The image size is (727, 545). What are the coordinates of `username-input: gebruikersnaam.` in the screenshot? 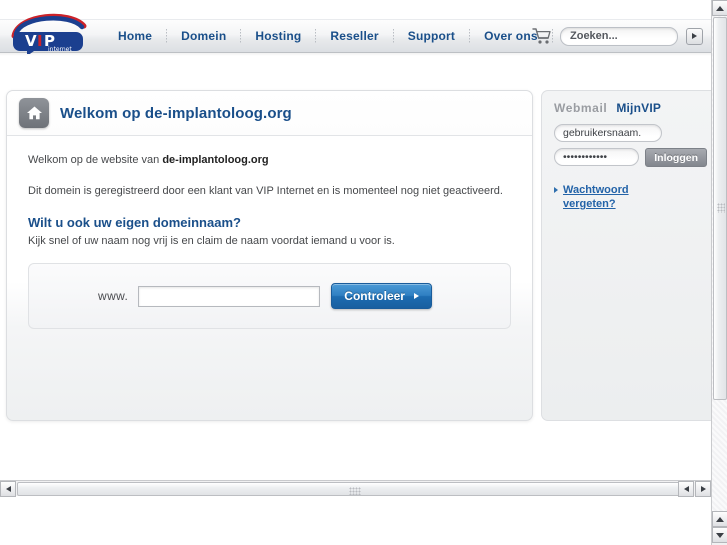 It's located at (608, 133).